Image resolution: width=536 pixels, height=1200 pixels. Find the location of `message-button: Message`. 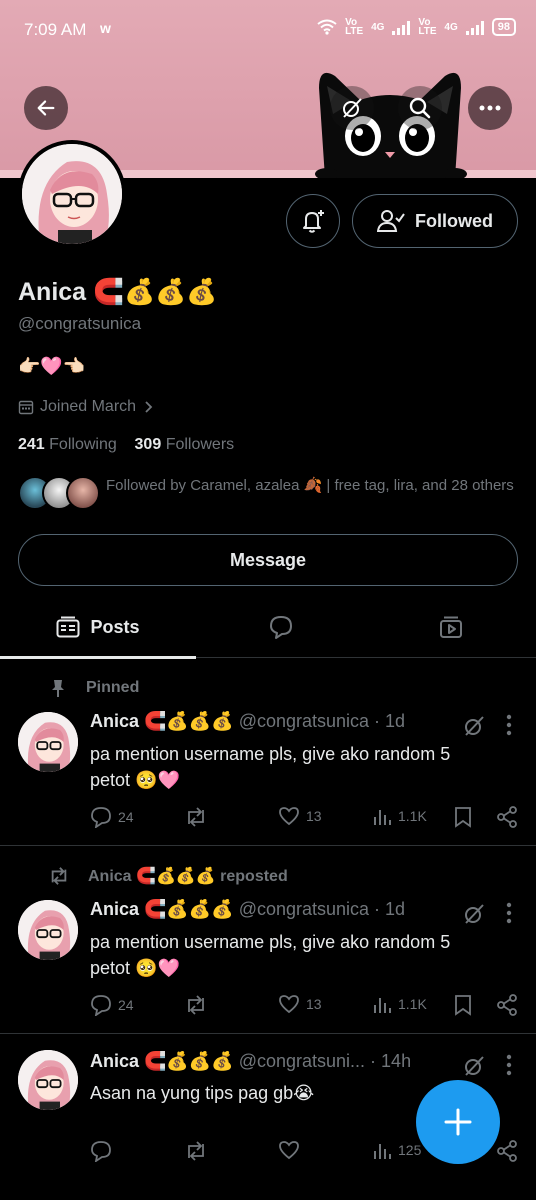

message-button: Message is located at coordinates (268, 560).